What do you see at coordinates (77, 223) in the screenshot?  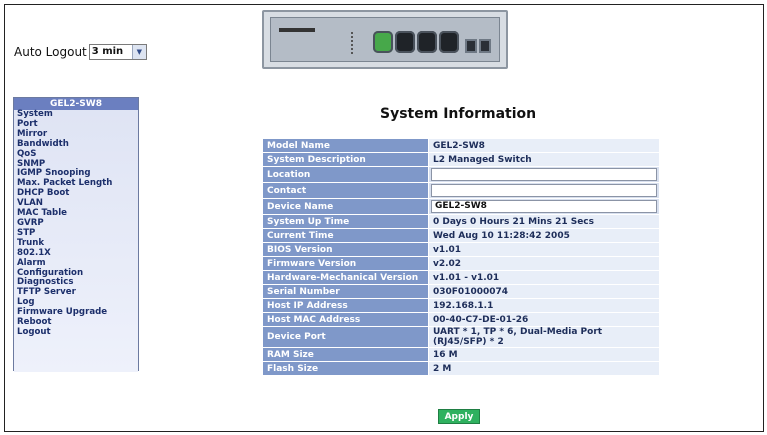 I see `sidebar-item-gvrp: GVRP` at bounding box center [77, 223].